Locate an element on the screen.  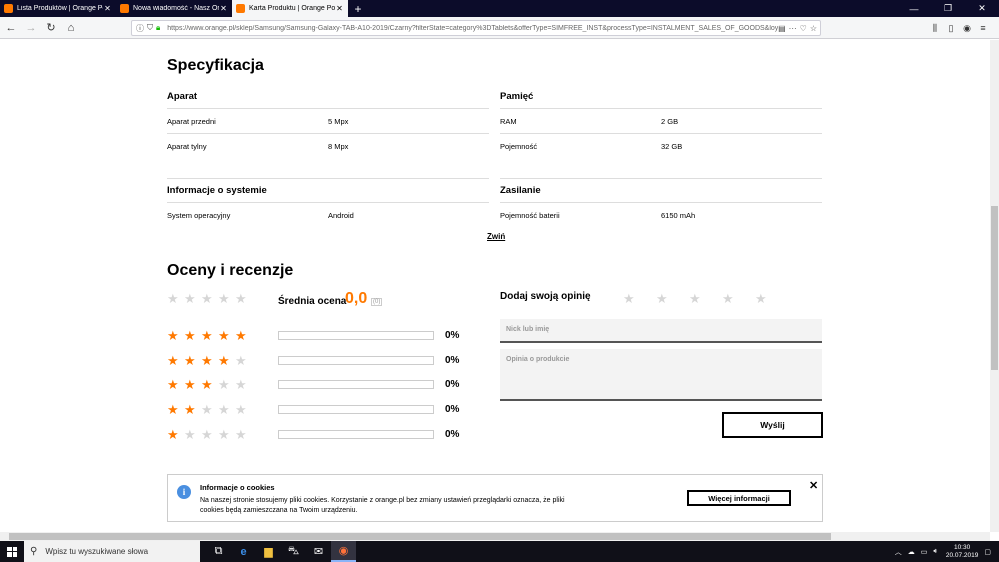
library-icon: ⫼ is located at coordinates (935, 28).